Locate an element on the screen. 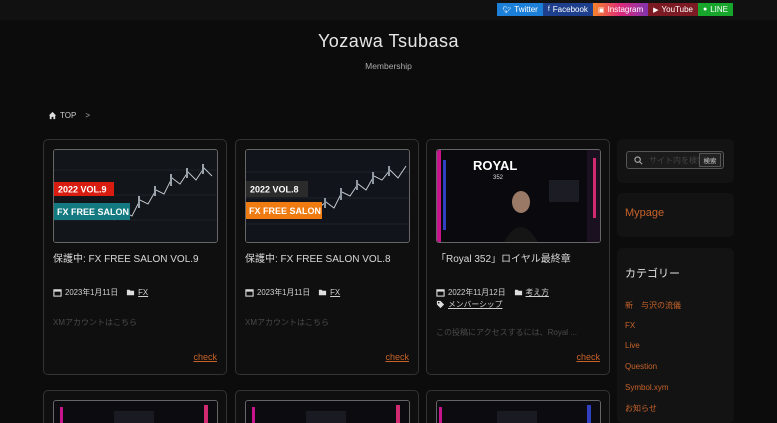  search-box: サイト内を検索 検索 is located at coordinates (675, 160).